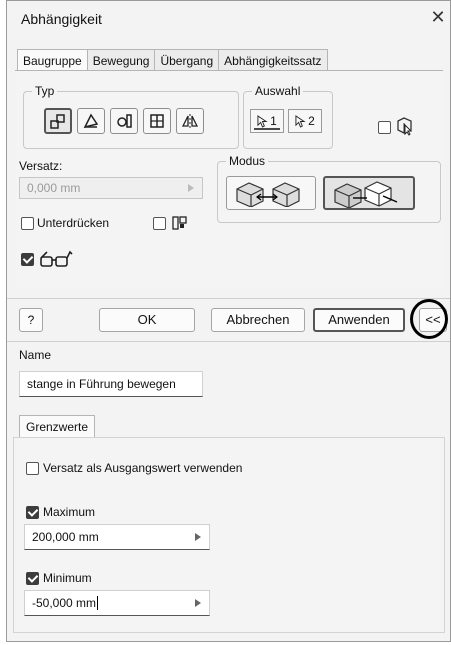  I want to click on button-bar: ? OK Abbrechen Anwenden <<, so click(228, 319).